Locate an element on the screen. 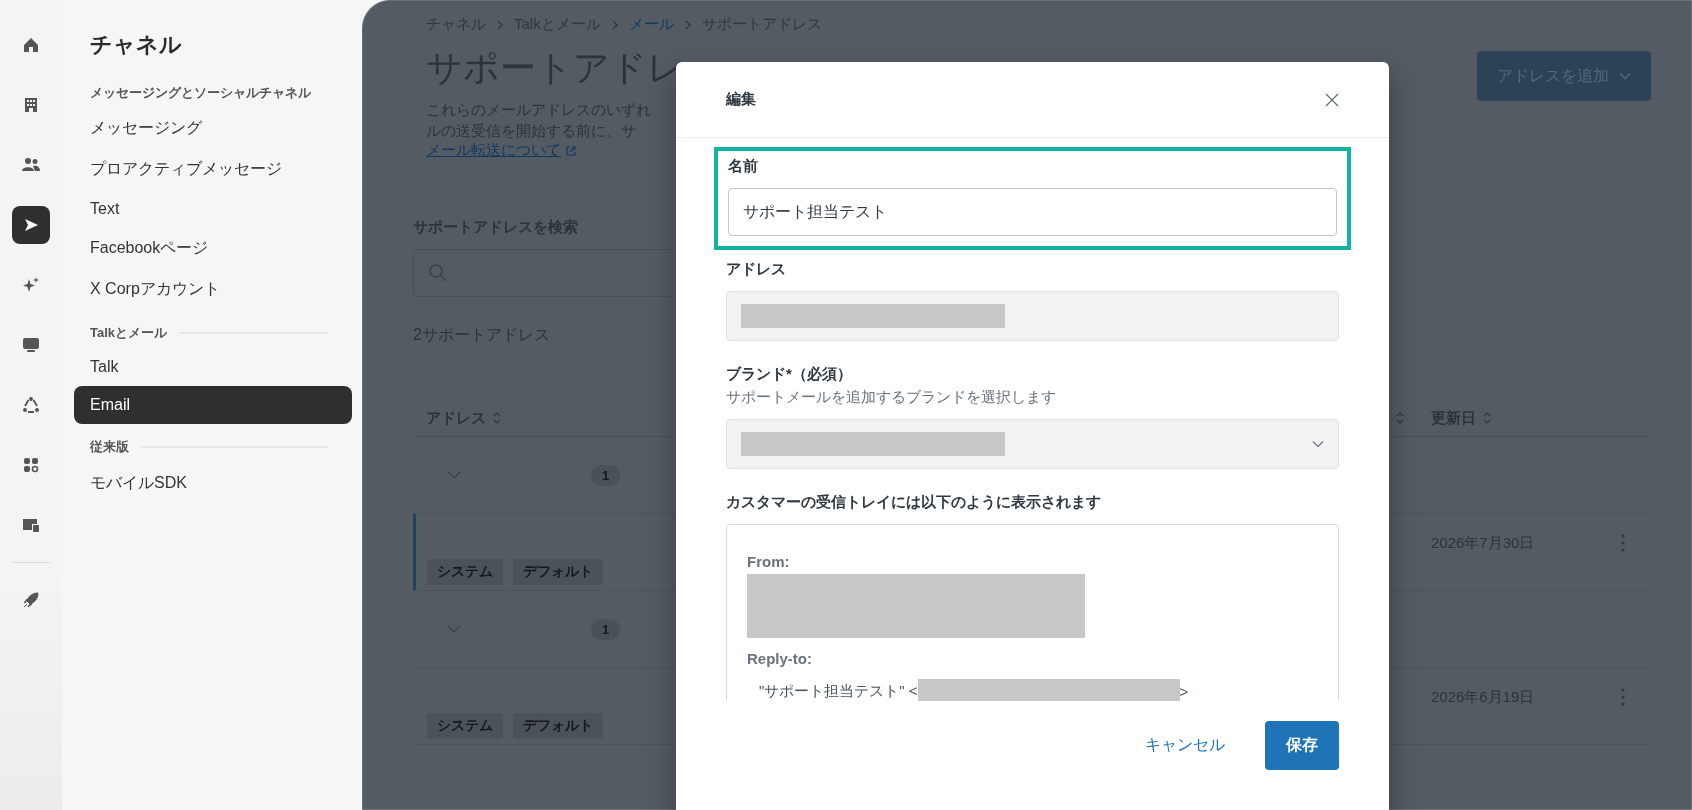 The image size is (1692, 810). cancel-button: キャンセル is located at coordinates (1185, 745).